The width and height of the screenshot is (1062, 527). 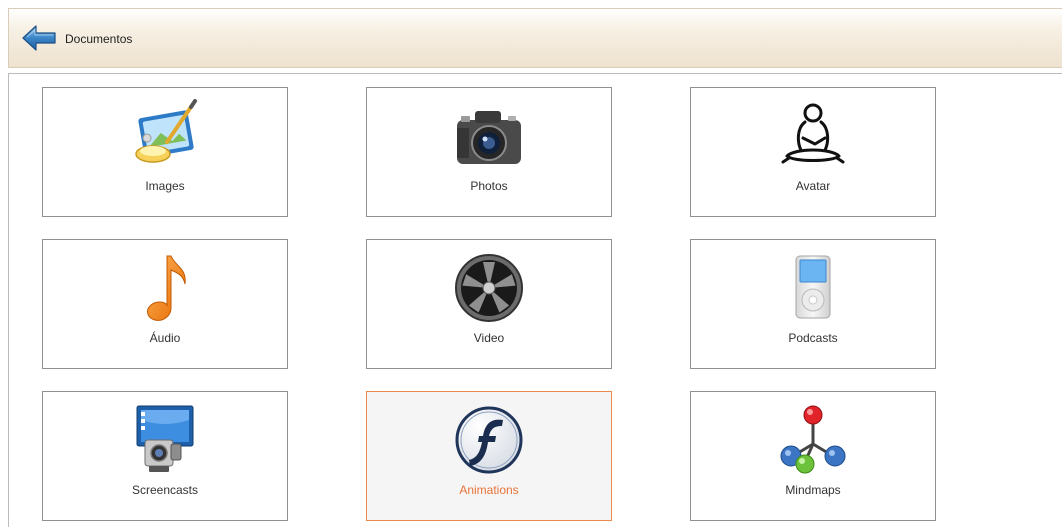 I want to click on page-title: Documentos, so click(x=99, y=39).